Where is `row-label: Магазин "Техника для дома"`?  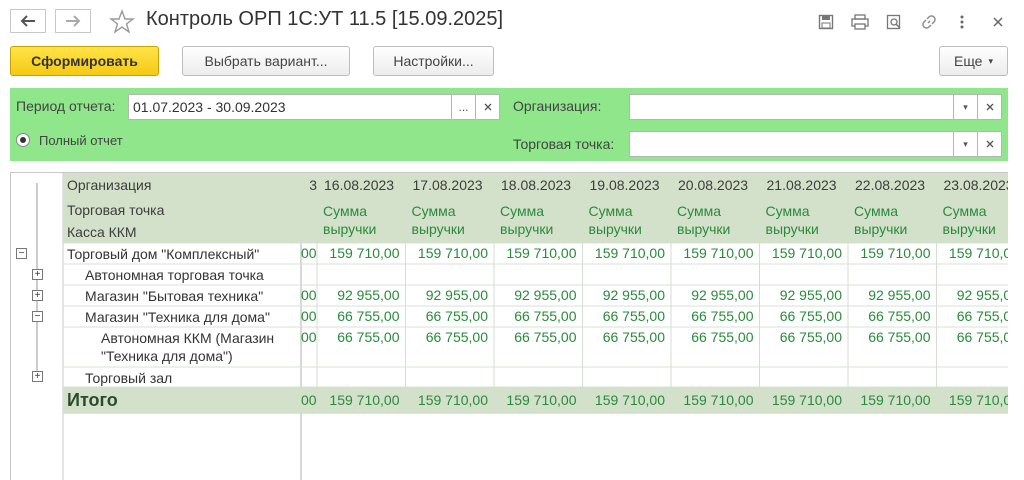 row-label: Магазин "Техника для дома" is located at coordinates (182, 316).